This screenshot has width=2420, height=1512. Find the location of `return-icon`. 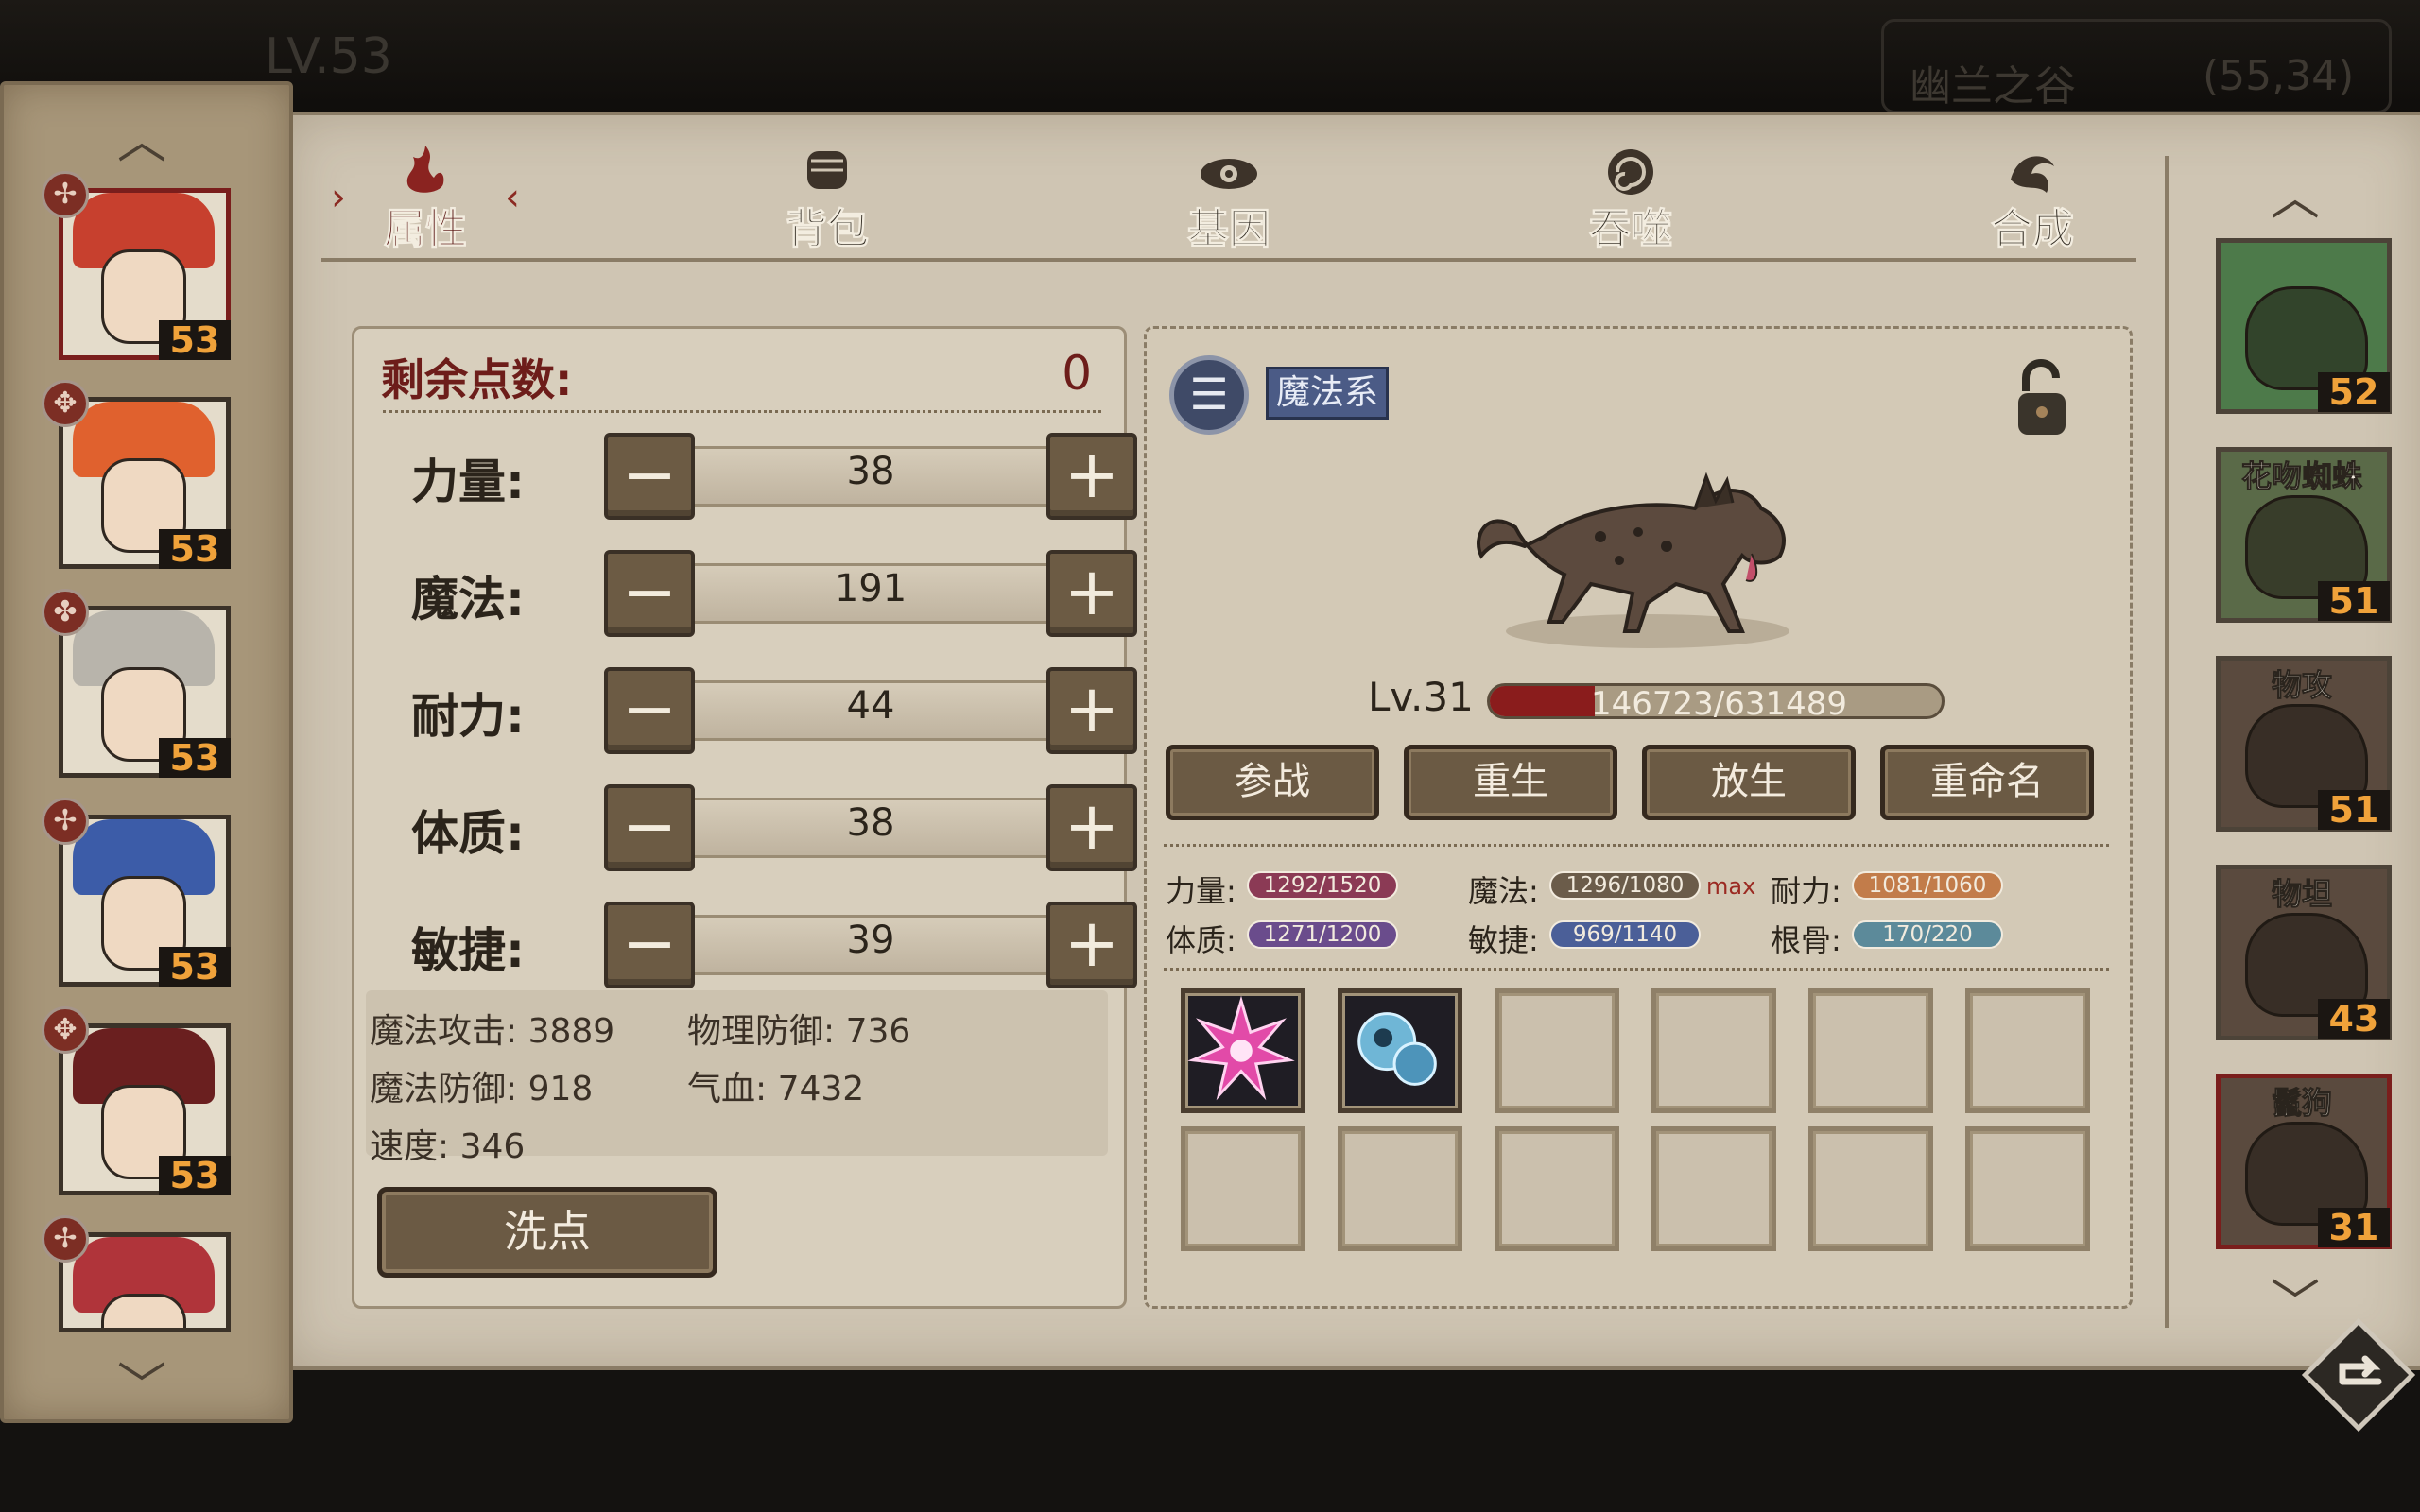

return-icon is located at coordinates (2359, 1375).